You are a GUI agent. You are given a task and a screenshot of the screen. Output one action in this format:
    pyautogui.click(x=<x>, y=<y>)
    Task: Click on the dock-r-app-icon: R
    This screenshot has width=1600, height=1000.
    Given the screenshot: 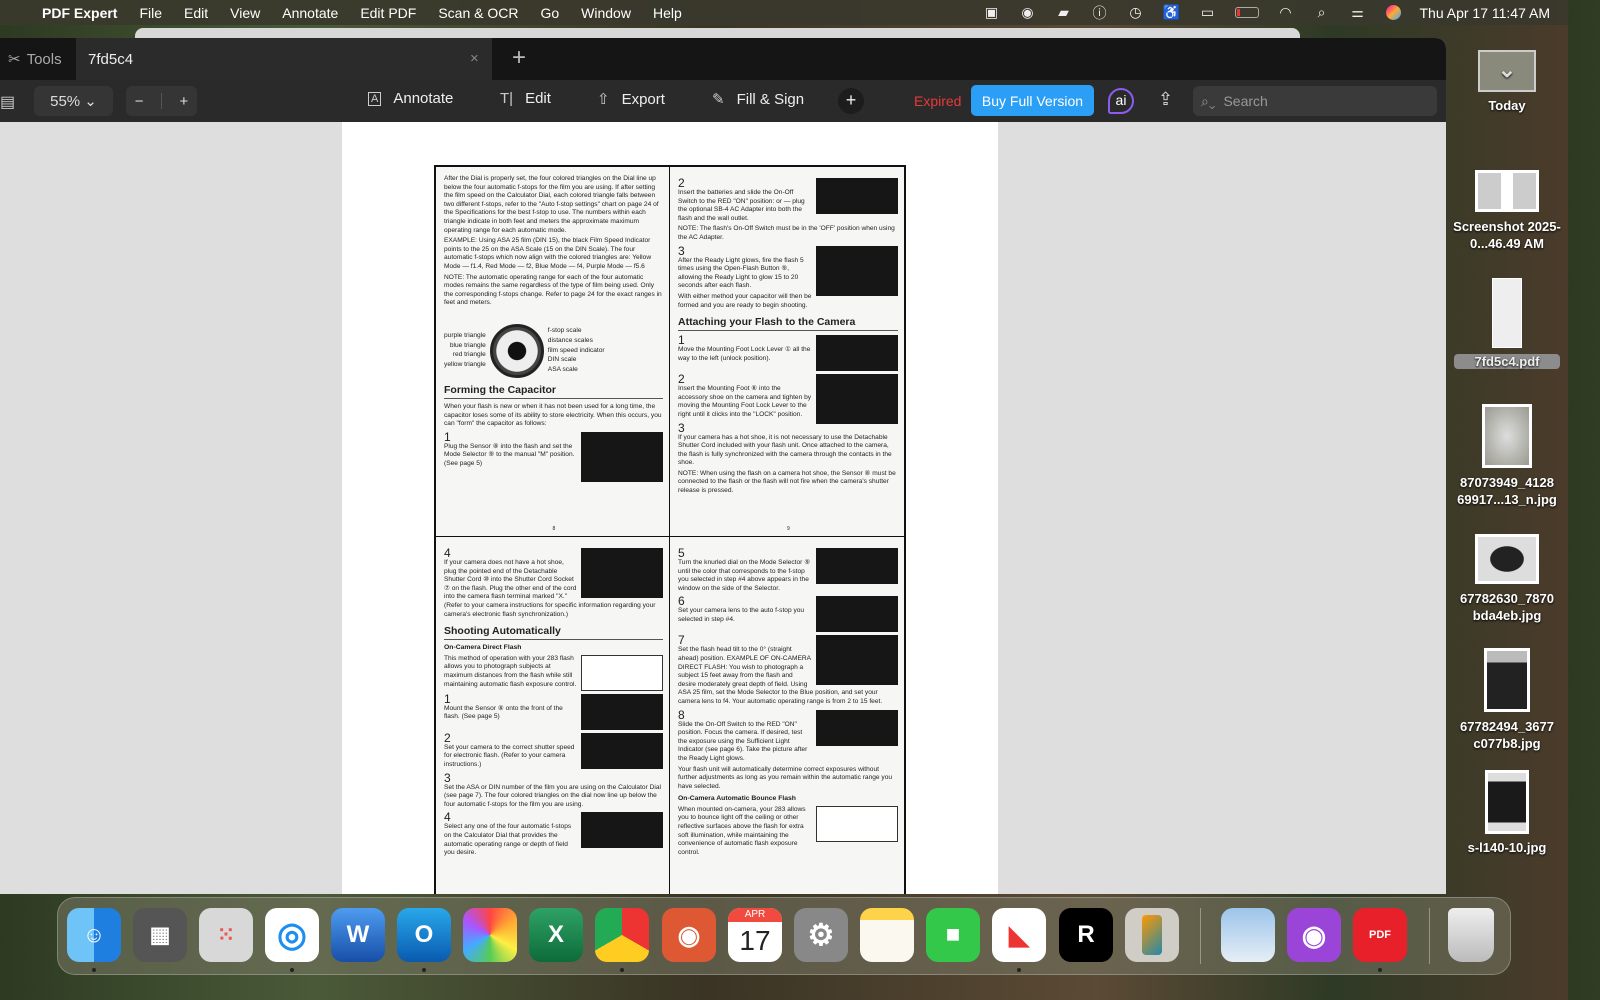 What is the action you would take?
    pyautogui.click(x=1086, y=935)
    